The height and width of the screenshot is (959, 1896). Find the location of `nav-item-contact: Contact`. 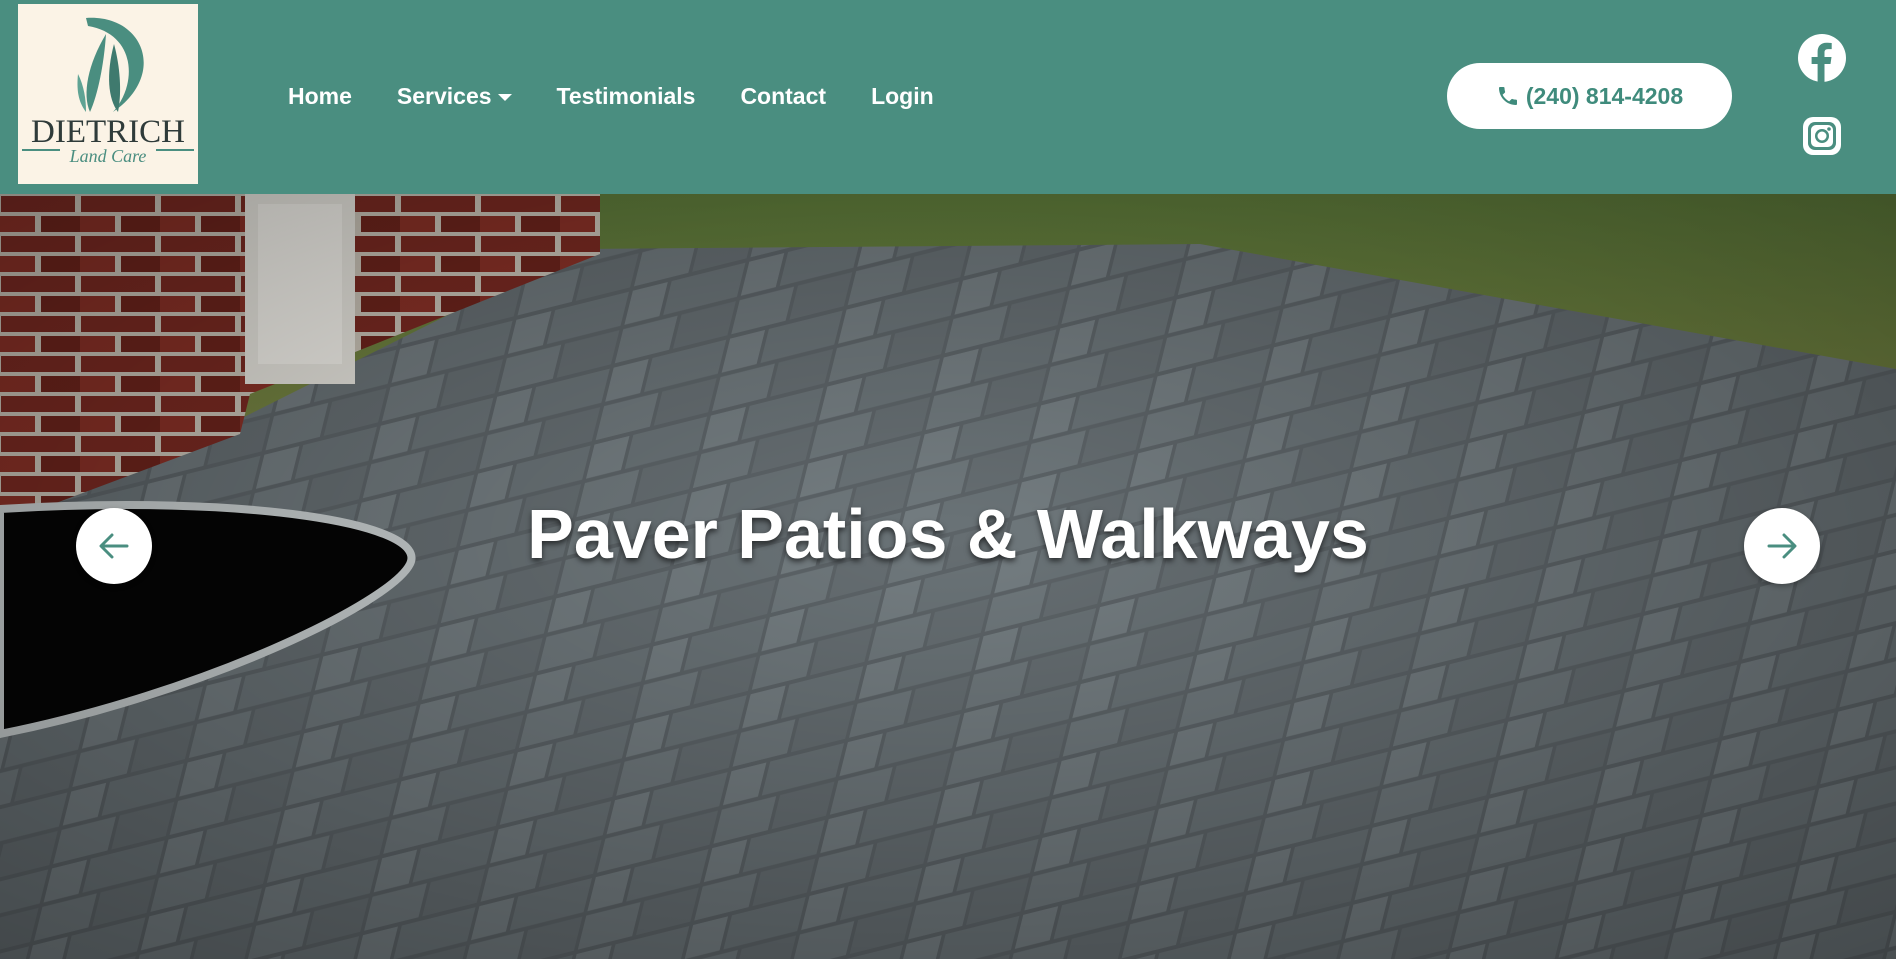

nav-item-contact: Contact is located at coordinates (783, 96).